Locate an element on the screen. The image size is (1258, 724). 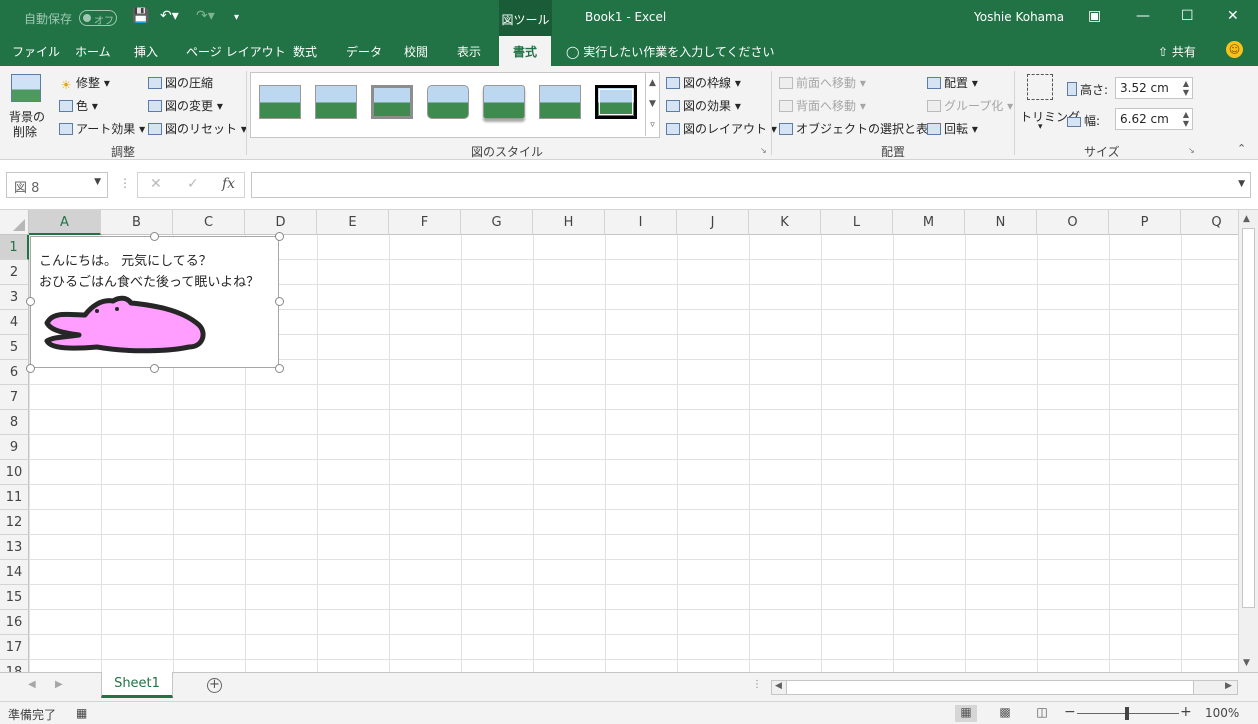
tab-insert: 挿入 is located at coordinates (146, 51).